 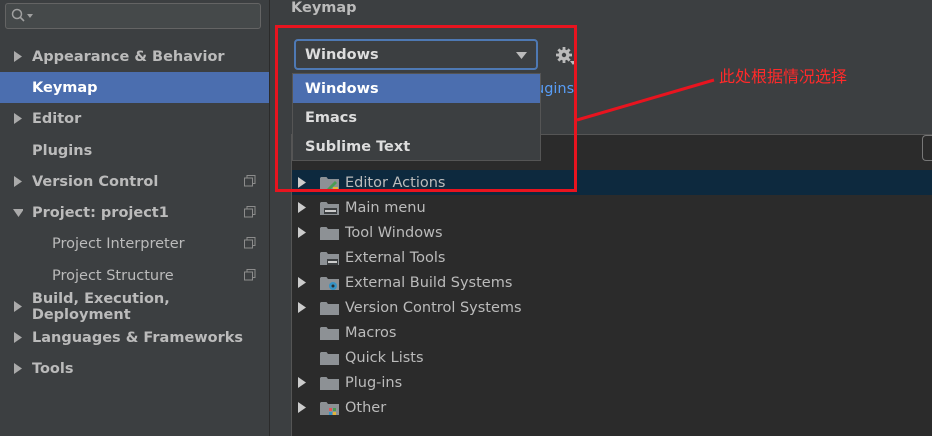 What do you see at coordinates (65, 87) in the screenshot?
I see `sidebar-item-label: Keymap` at bounding box center [65, 87].